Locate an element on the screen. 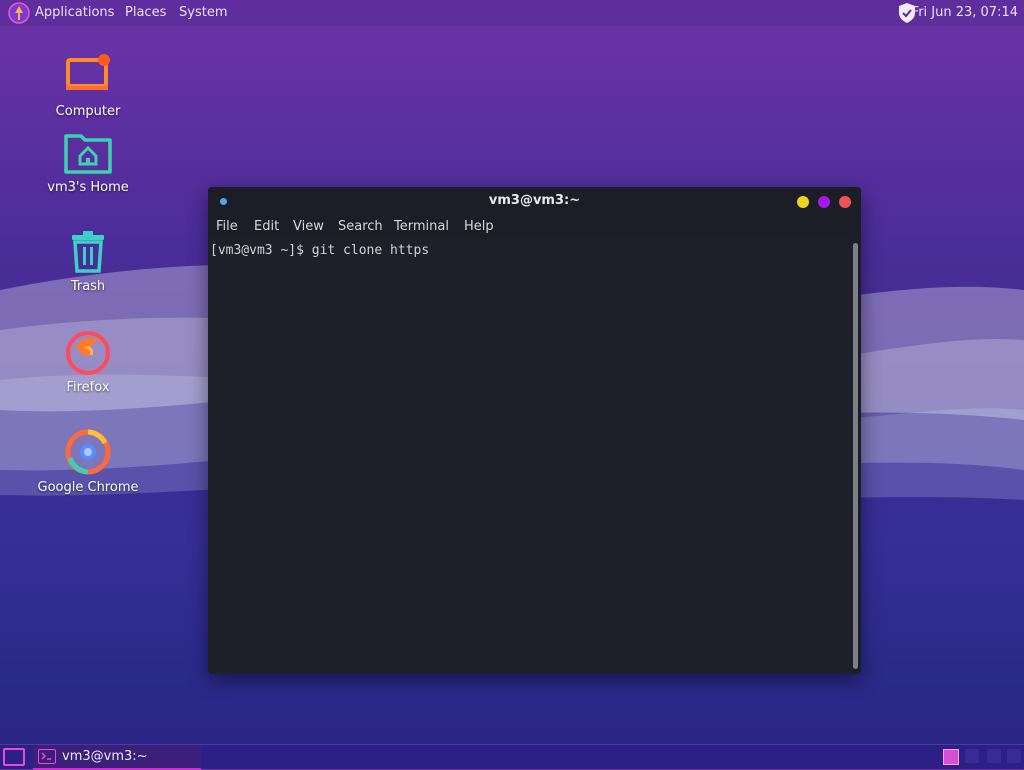 The height and width of the screenshot is (770, 1024). menu-file: File is located at coordinates (227, 226).